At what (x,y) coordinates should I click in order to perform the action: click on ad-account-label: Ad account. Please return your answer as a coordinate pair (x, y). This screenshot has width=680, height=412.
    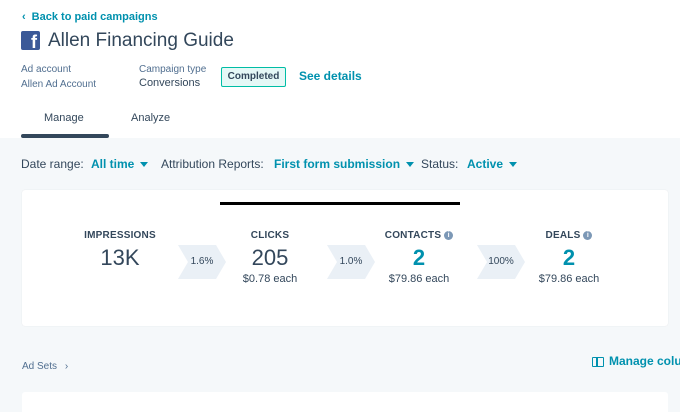
    Looking at the image, I should click on (46, 69).